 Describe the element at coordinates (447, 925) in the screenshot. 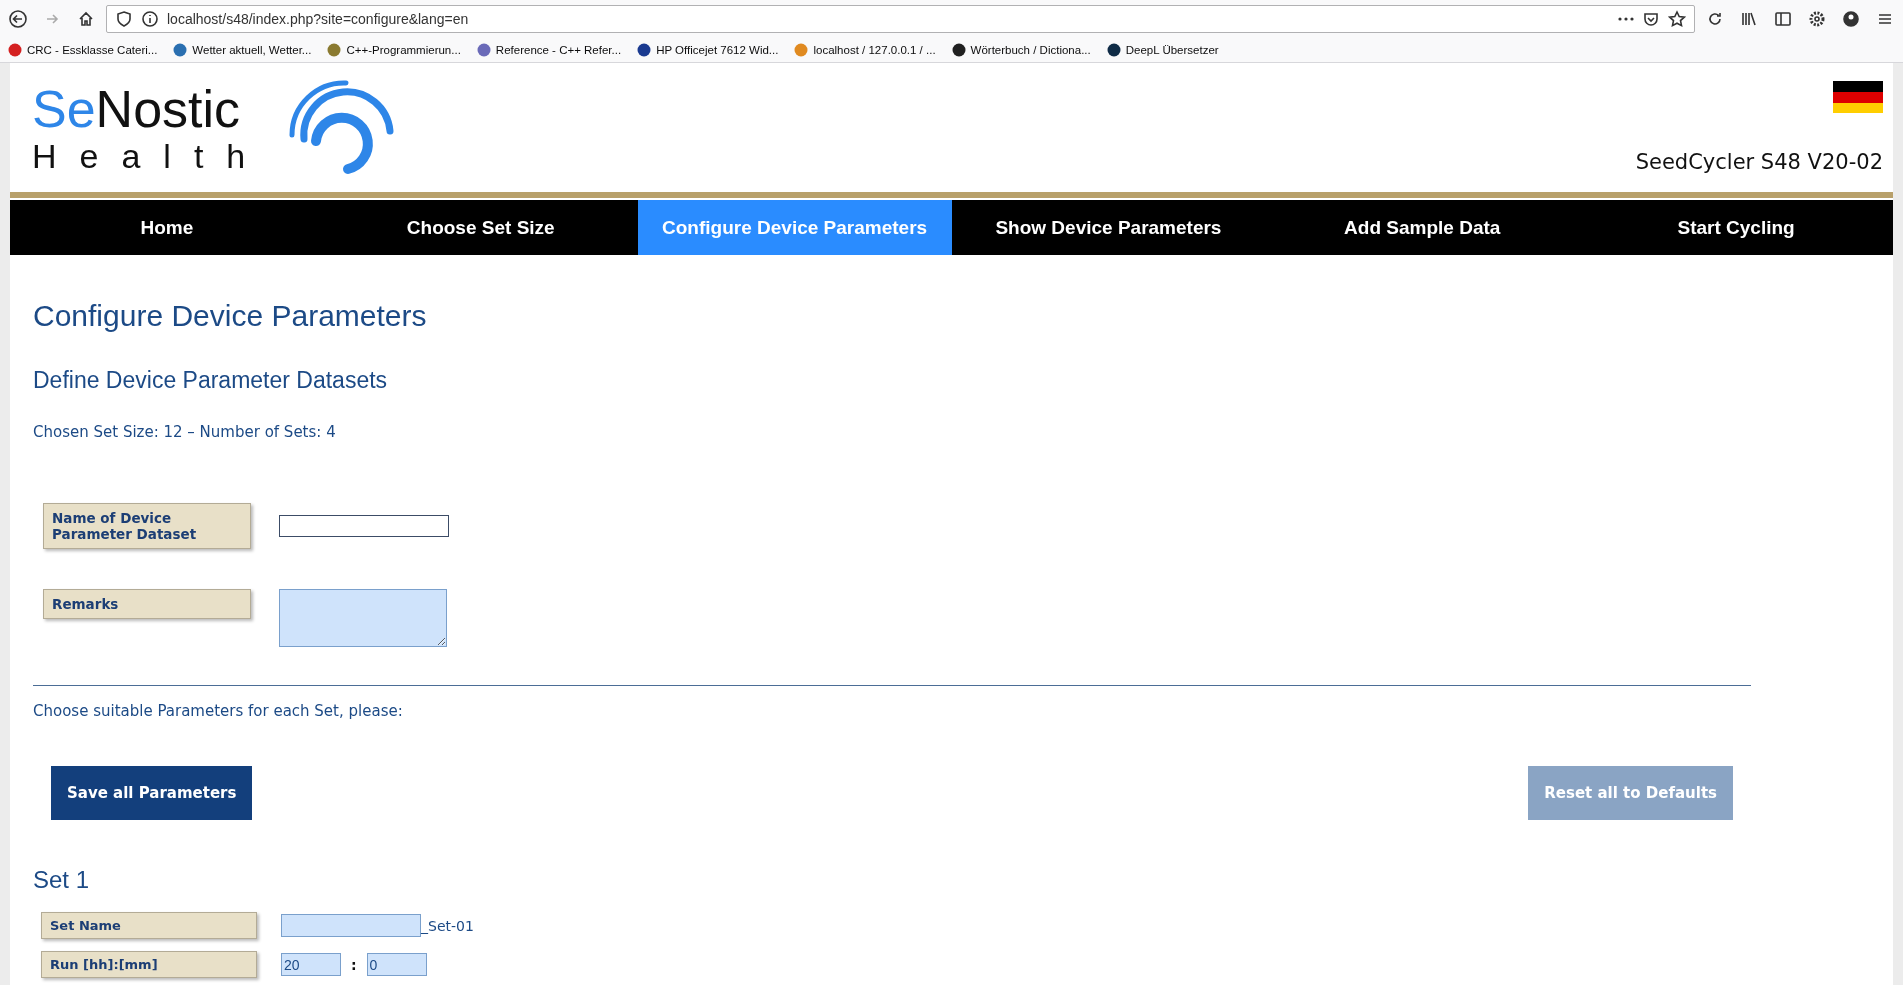

I see `name-suffix: _Set-01` at that location.